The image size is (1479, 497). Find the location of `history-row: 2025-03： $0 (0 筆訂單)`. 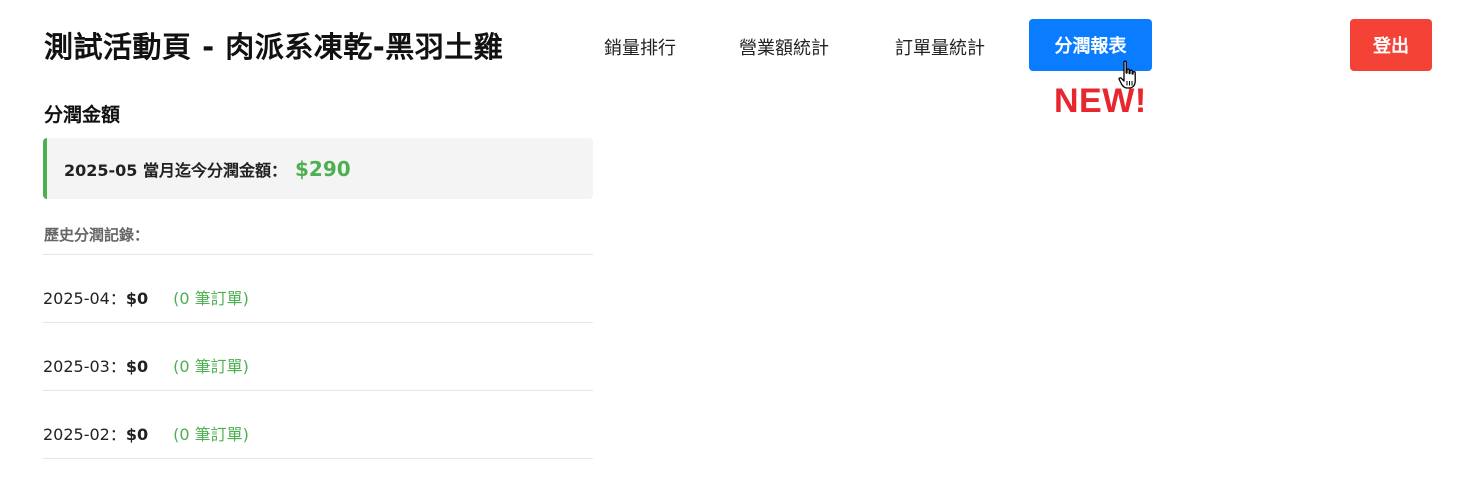

history-row: 2025-03： $0 (0 筆訂單) is located at coordinates (146, 365).